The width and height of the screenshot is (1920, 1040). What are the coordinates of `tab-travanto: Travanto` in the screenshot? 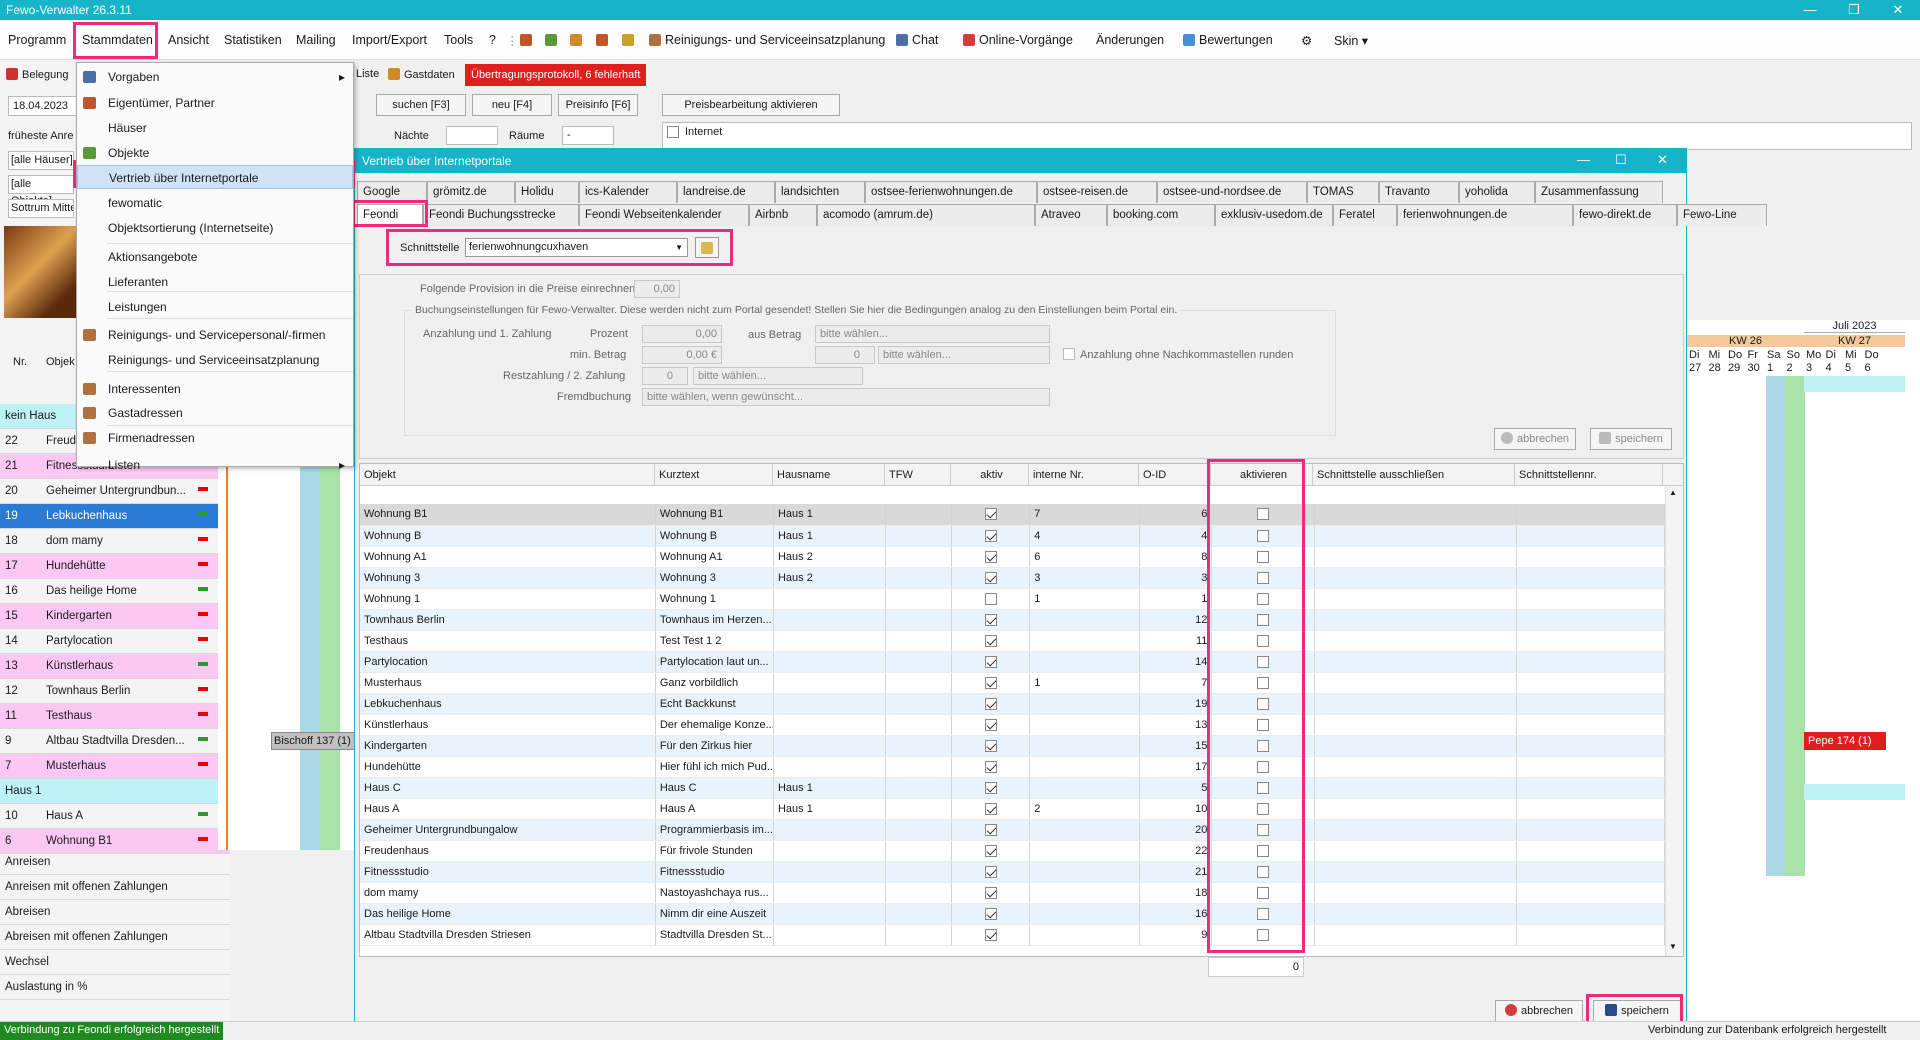 It's located at (1419, 192).